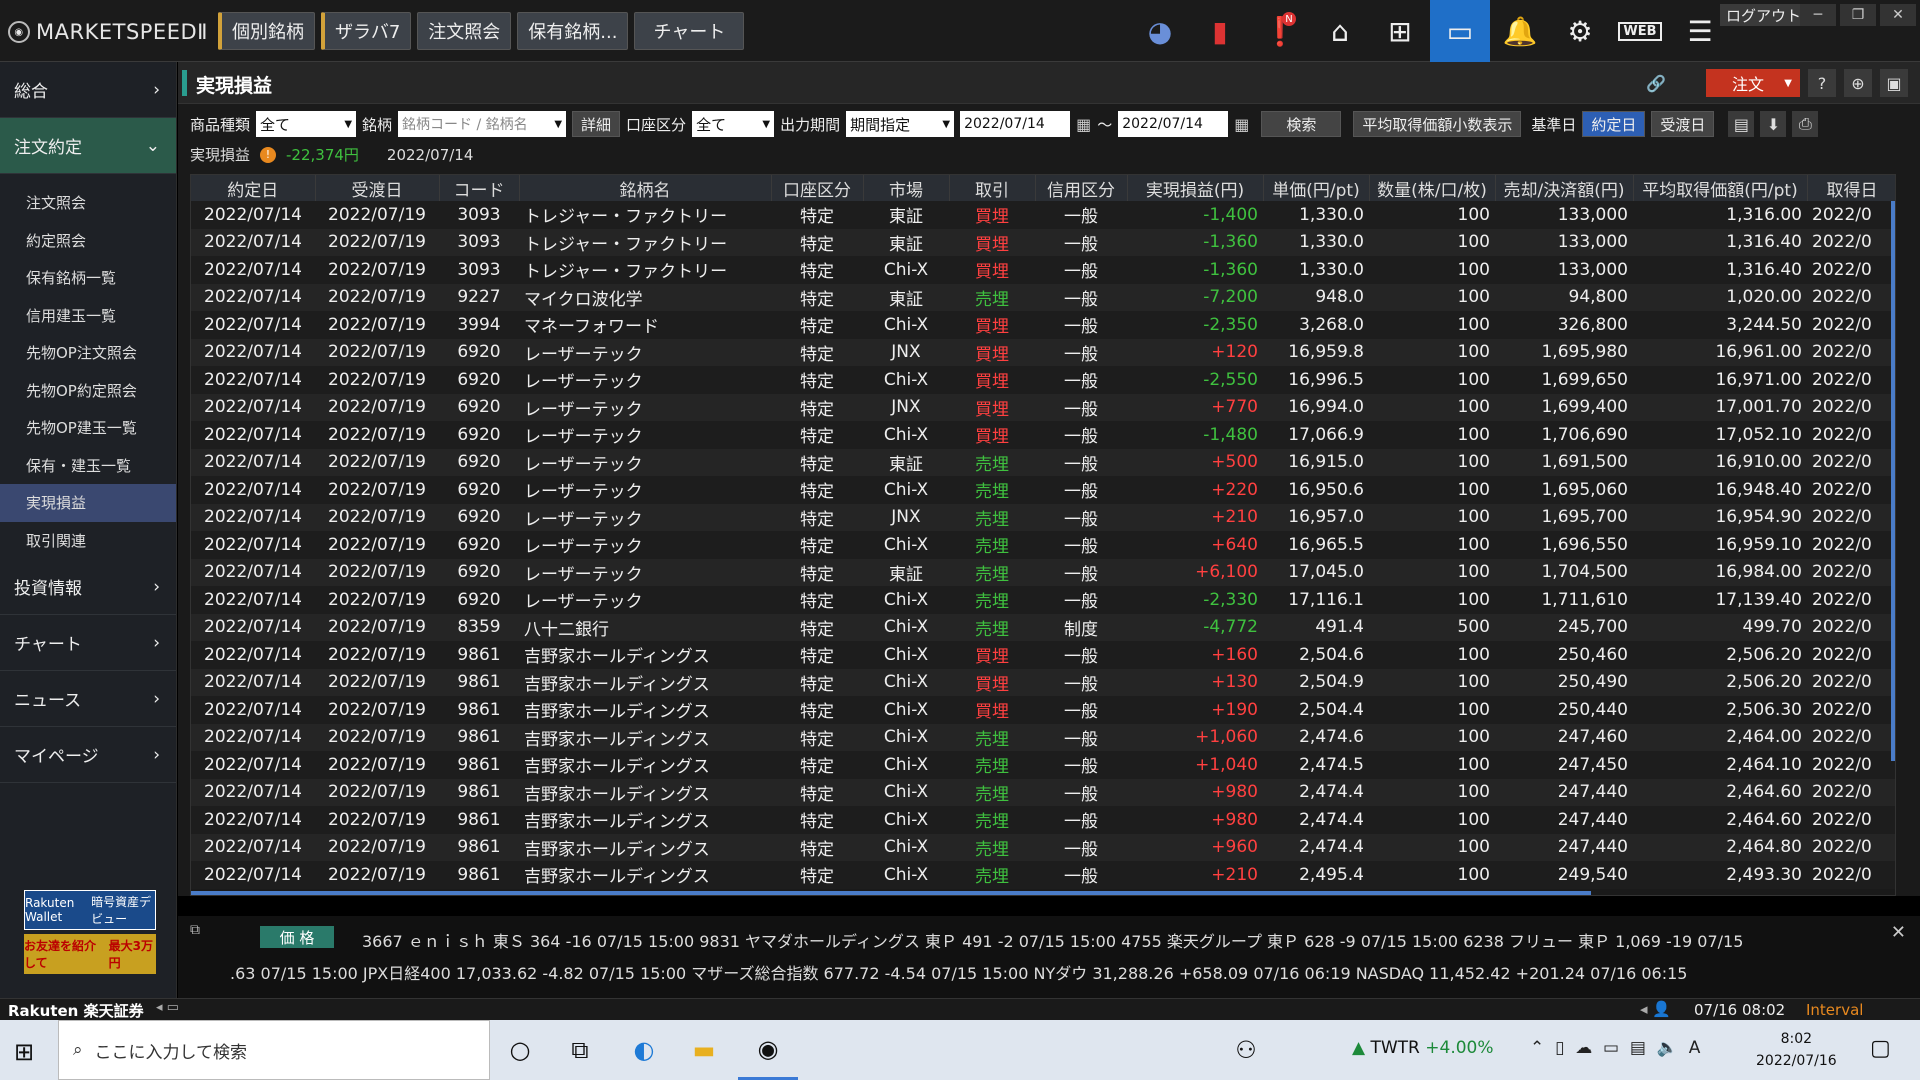 The width and height of the screenshot is (1920, 1080). I want to click on sidebar-sub-futop-orders: 先物OP注文照会, so click(88, 353).